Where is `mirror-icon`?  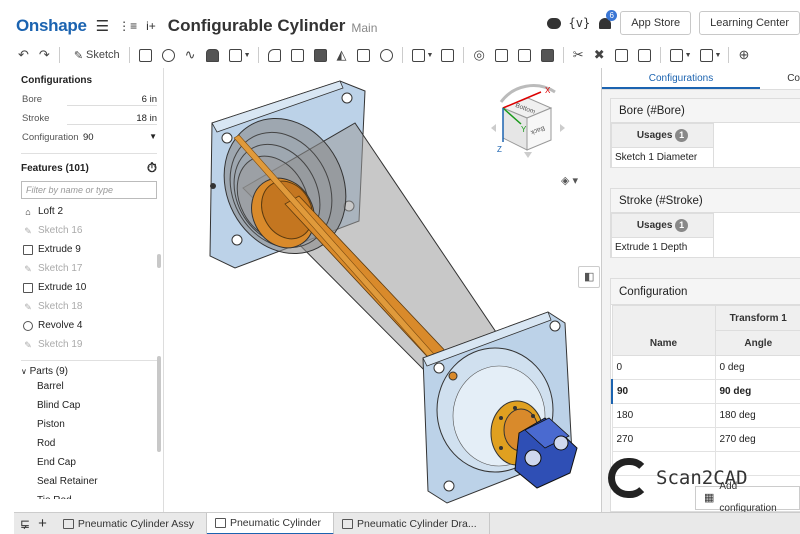
mirror-icon is located at coordinates (448, 55).